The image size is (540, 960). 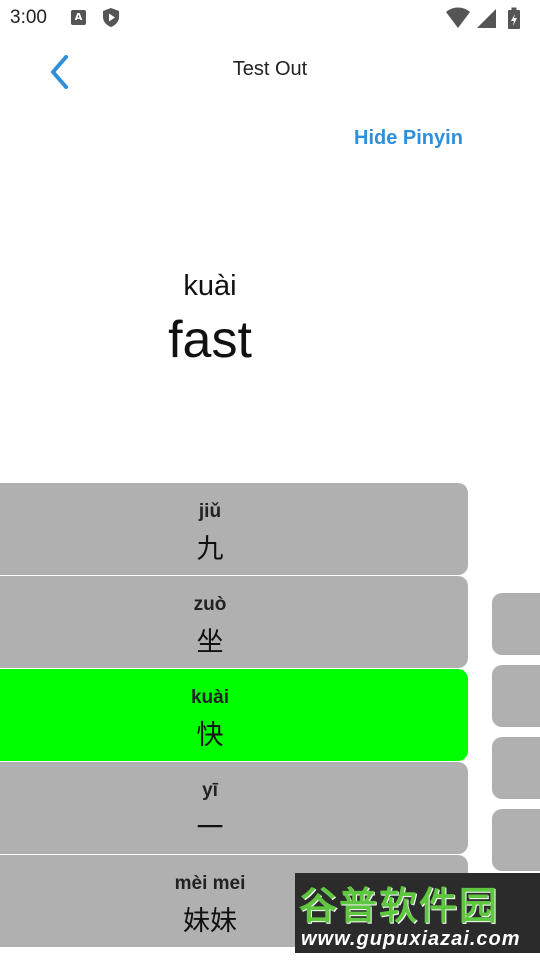 What do you see at coordinates (408, 138) in the screenshot?
I see `hide-pinyin-button: Hide Pinyin` at bounding box center [408, 138].